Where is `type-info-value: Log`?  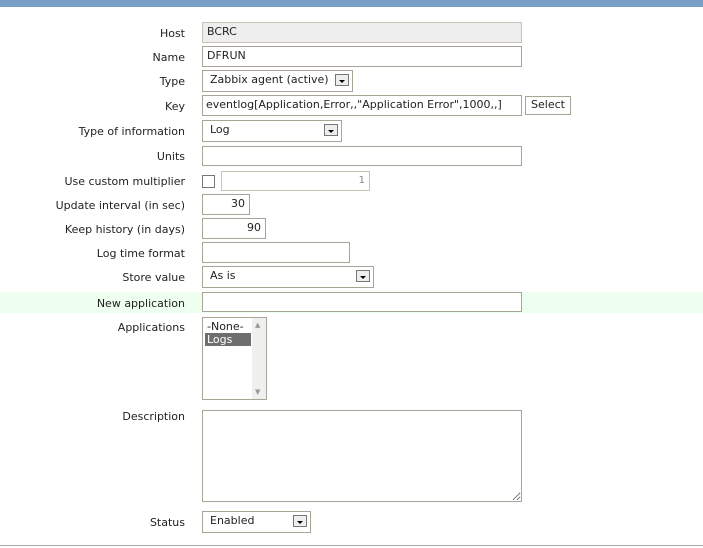
type-info-value: Log is located at coordinates (220, 129).